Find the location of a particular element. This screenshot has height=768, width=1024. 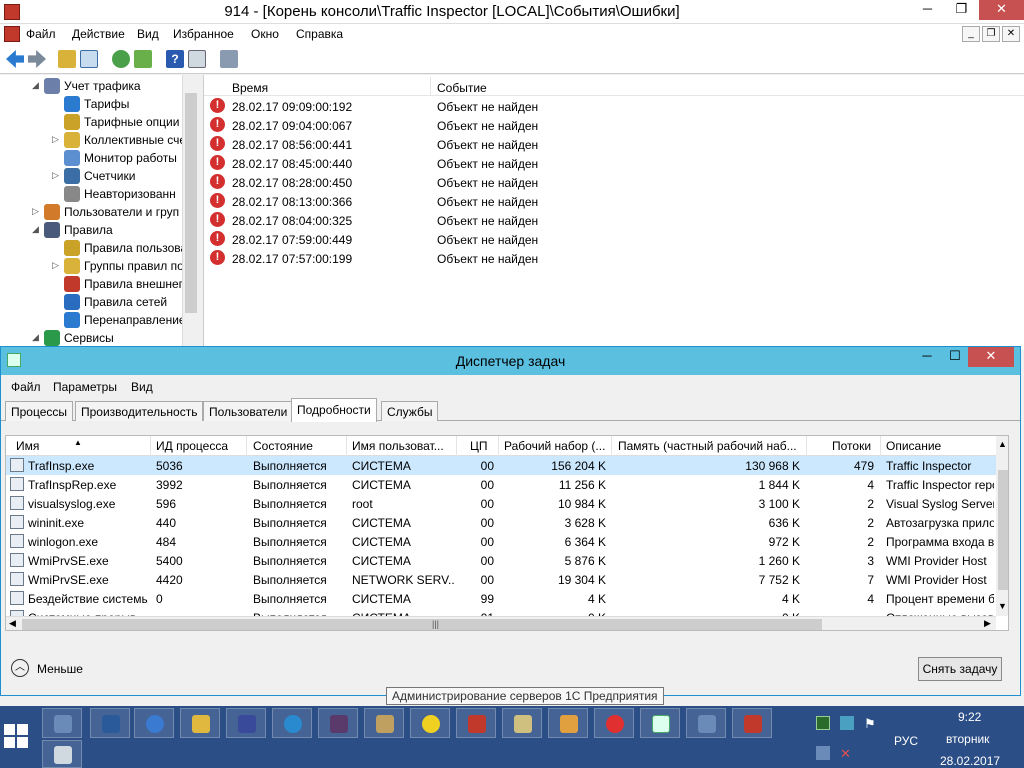

menu-favorites: Избранное is located at coordinates (203, 34).